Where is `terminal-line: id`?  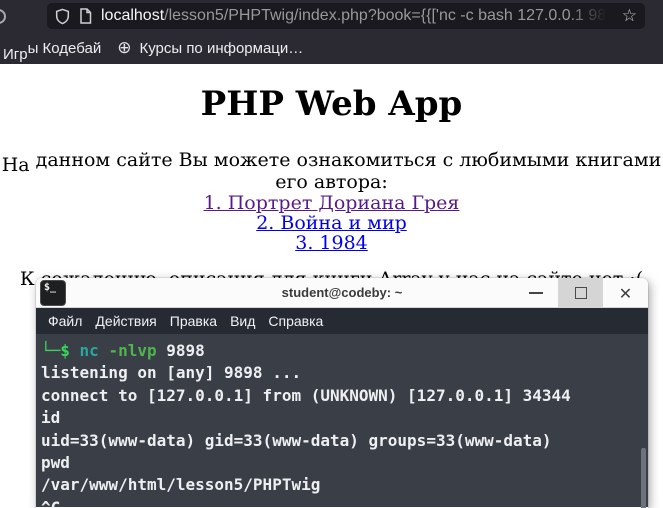
terminal-line: id is located at coordinates (51, 418).